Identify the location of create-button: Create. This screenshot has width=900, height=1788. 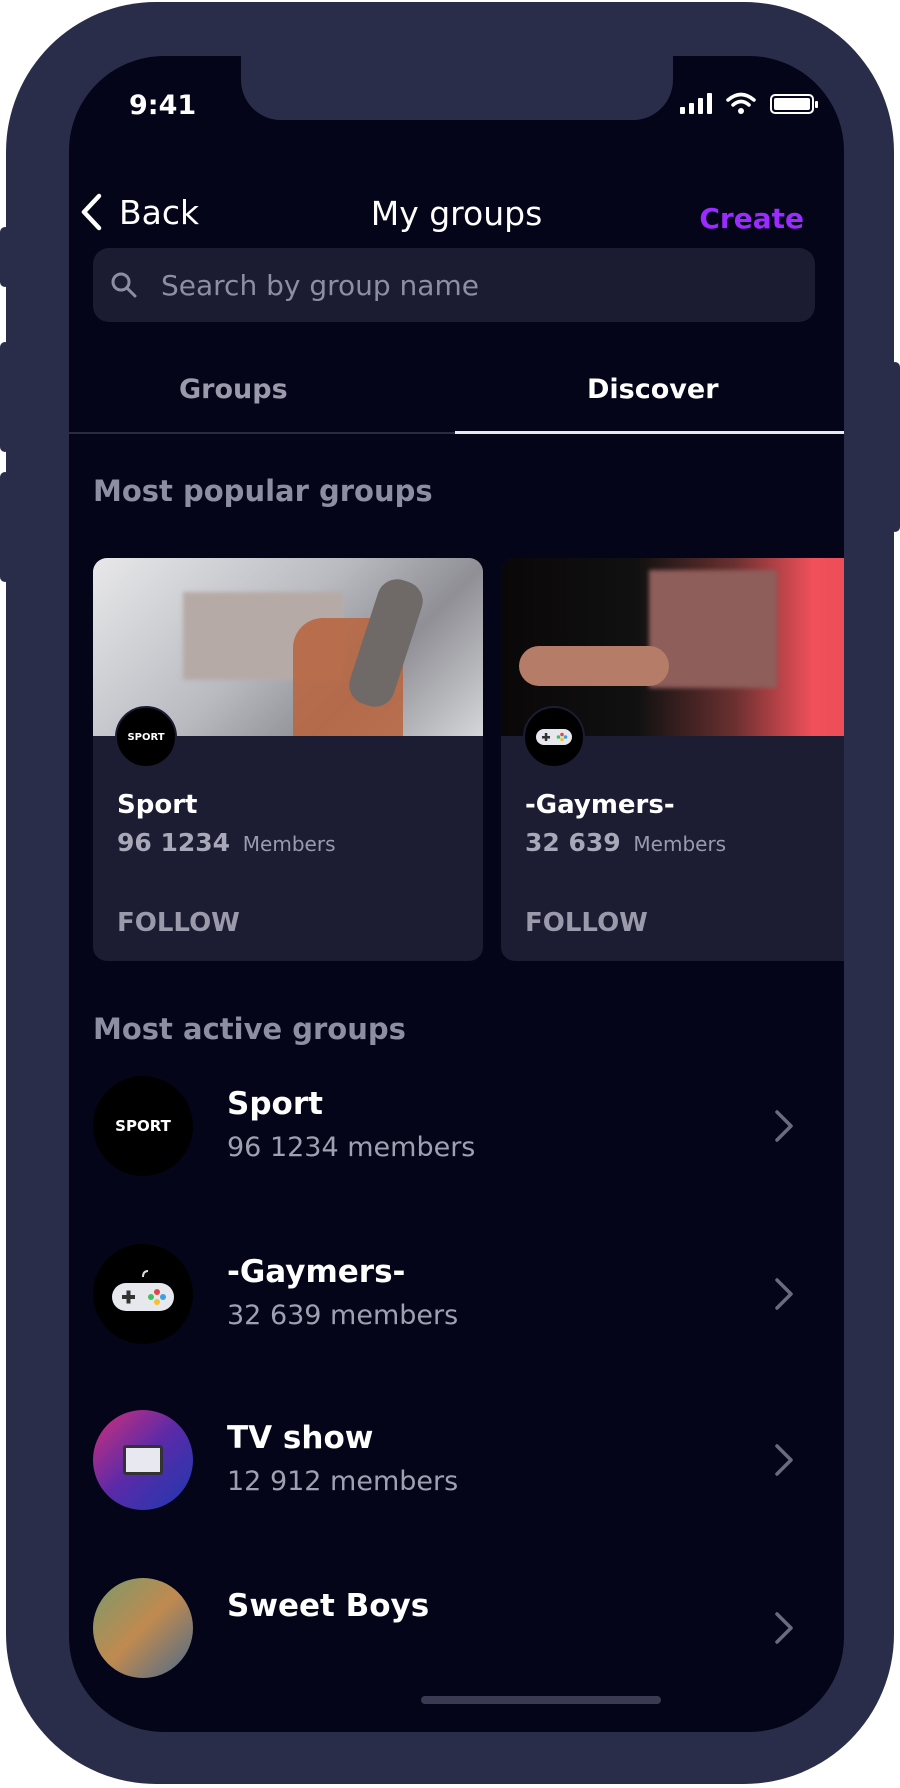
(751, 218).